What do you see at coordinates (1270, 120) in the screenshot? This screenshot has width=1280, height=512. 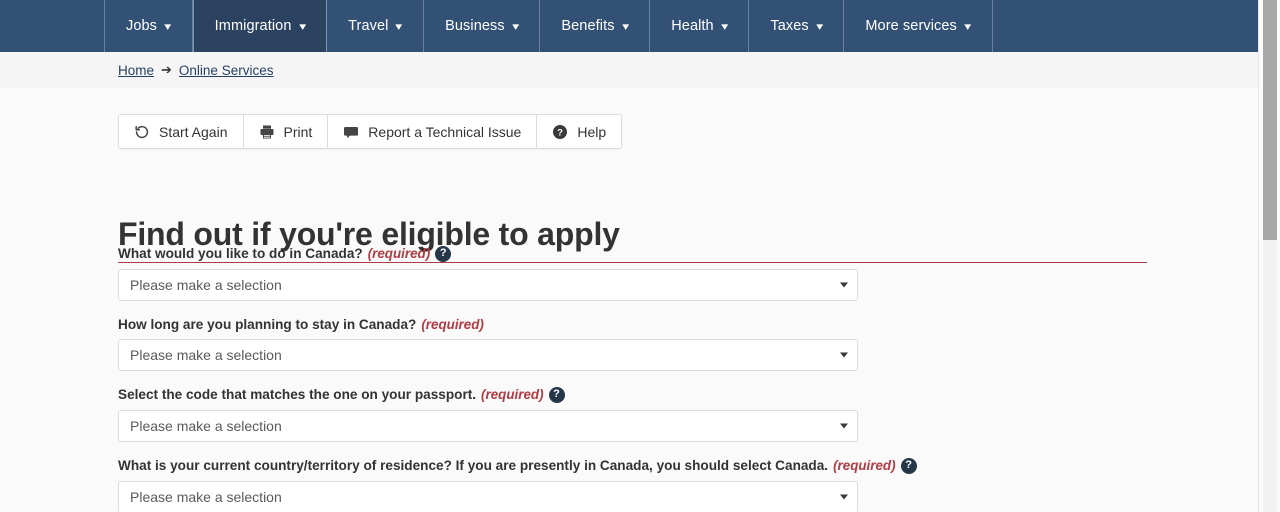 I see `vertical-scrollbar-thumb` at bounding box center [1270, 120].